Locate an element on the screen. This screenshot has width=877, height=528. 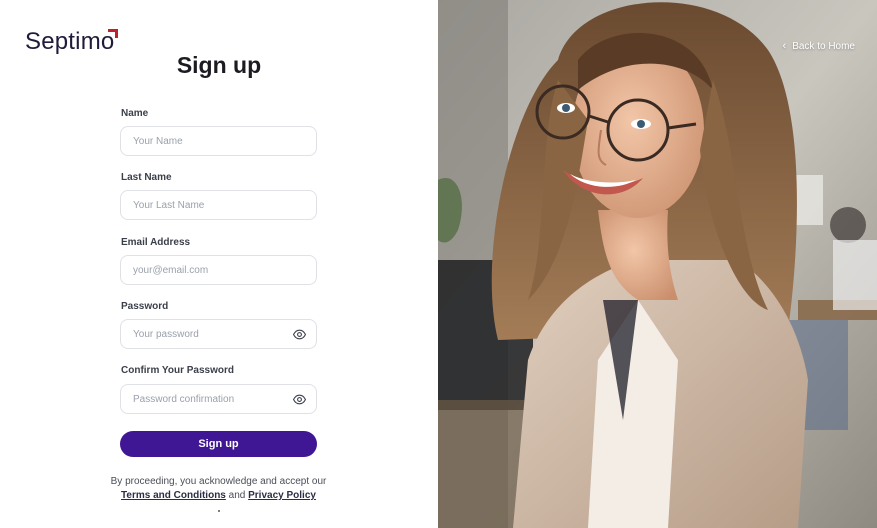
privacy-link: Privacy Policy is located at coordinates (282, 495).